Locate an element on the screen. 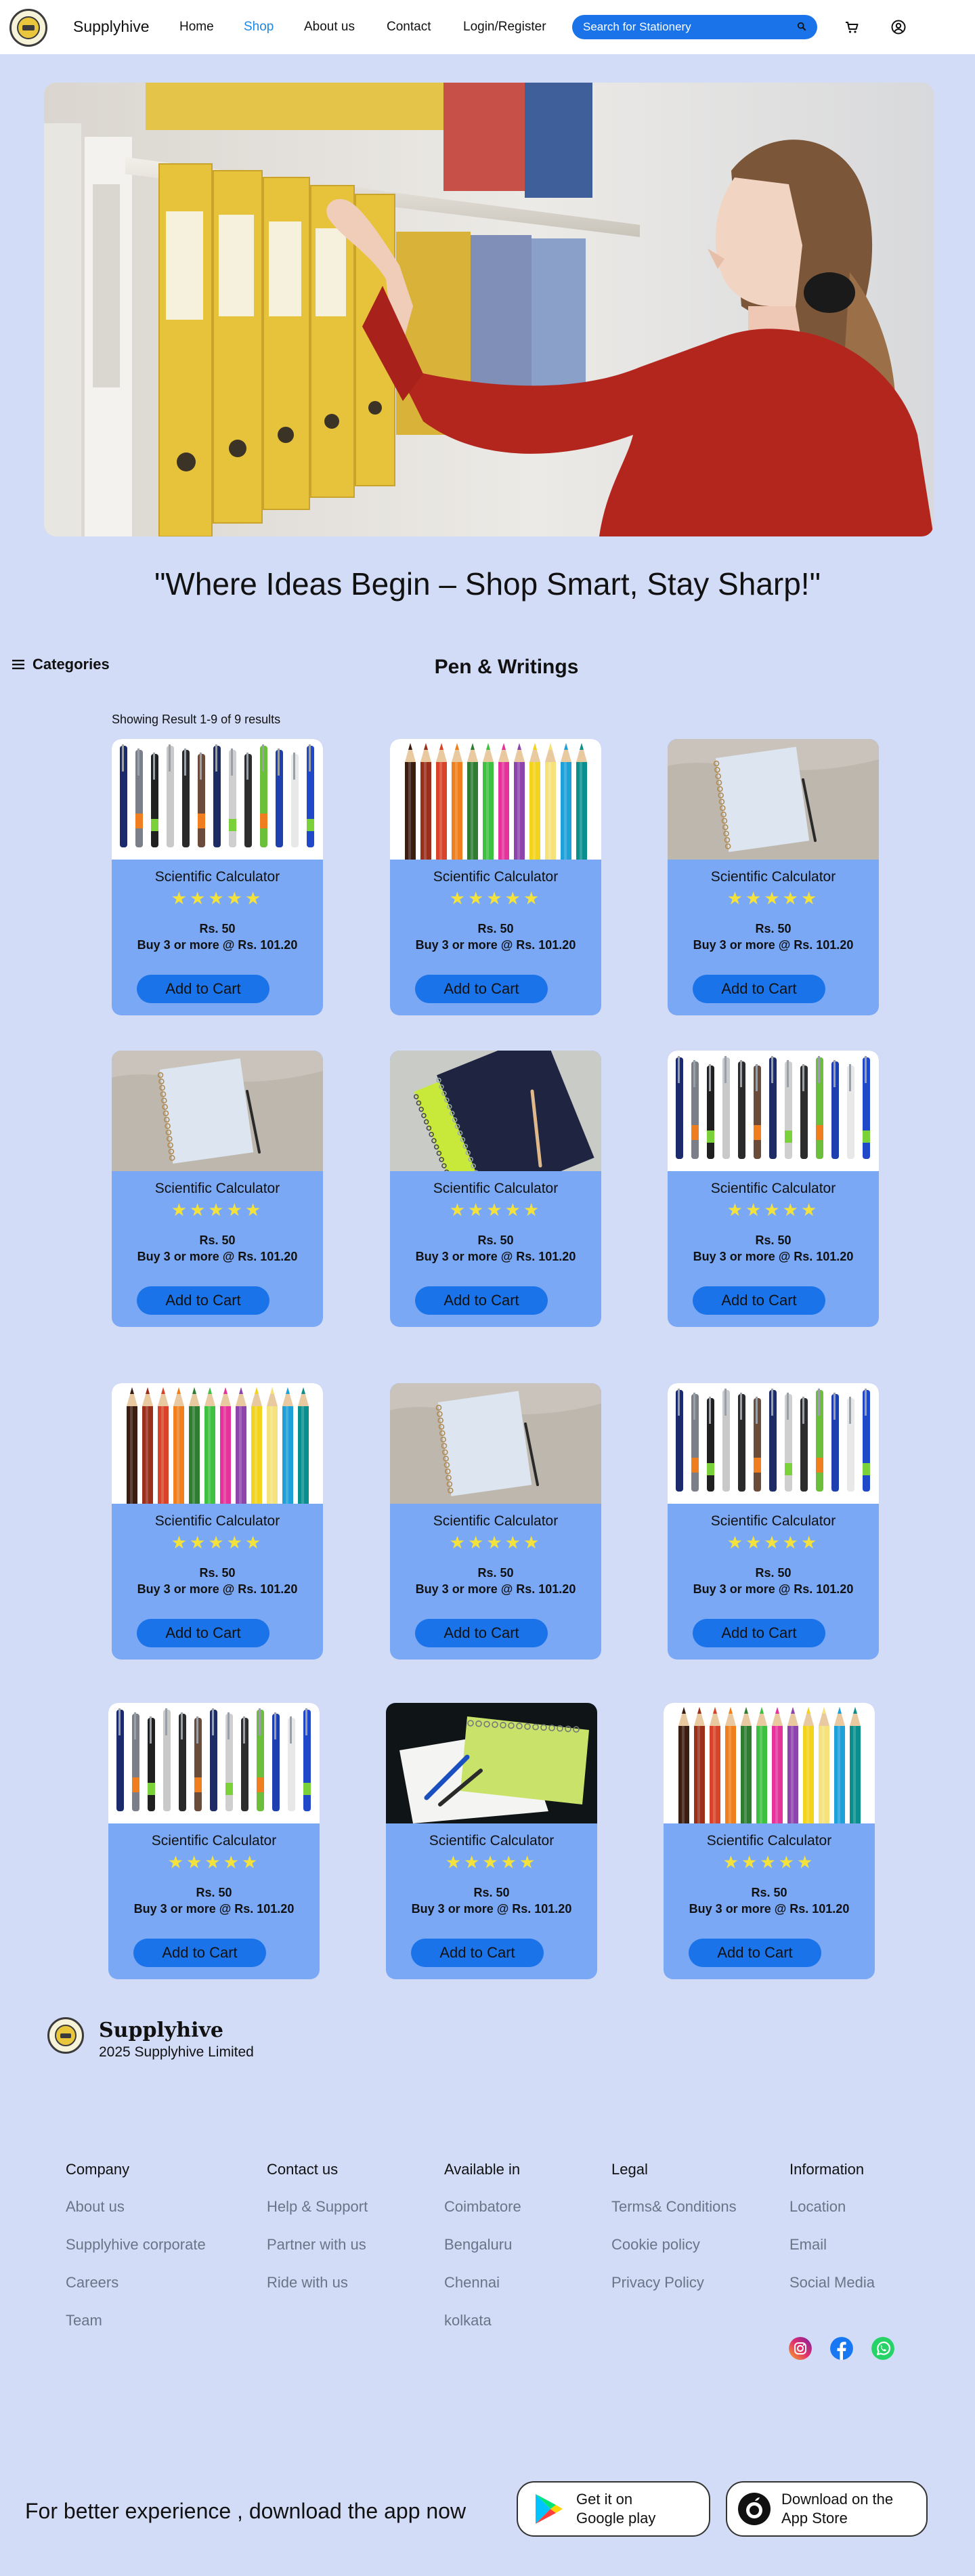 Image resolution: width=975 pixels, height=2576 pixels. app-store-button: Download on the App Store is located at coordinates (827, 2509).